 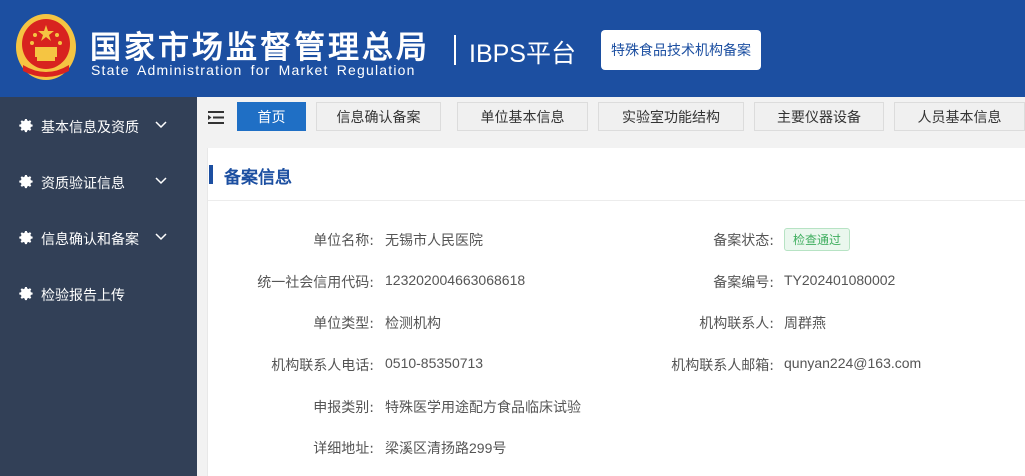 What do you see at coordinates (805, 323) in the screenshot?
I see `contact-value: 周群燕` at bounding box center [805, 323].